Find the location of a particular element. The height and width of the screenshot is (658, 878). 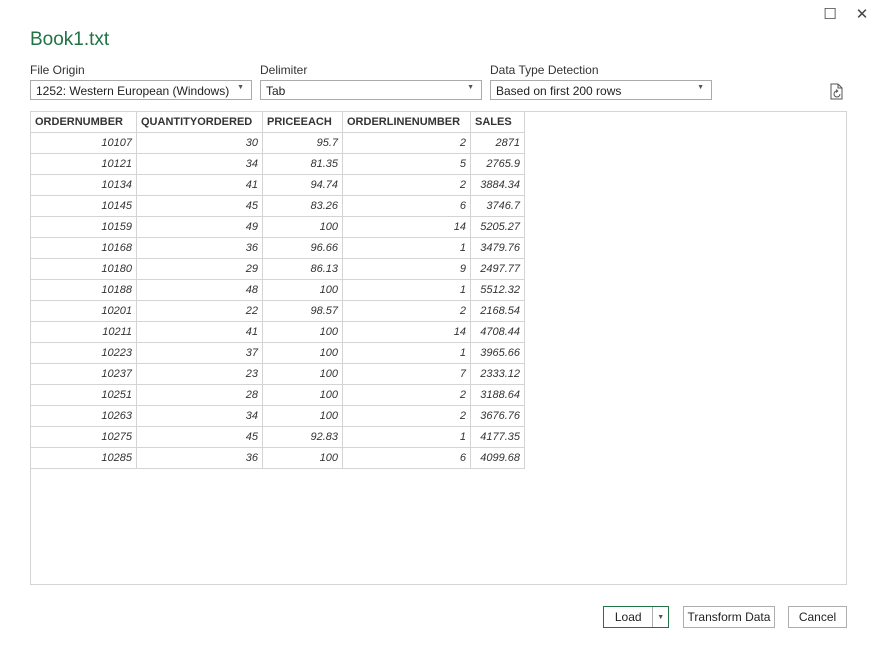

close-icon: ✕ is located at coordinates (862, 14).